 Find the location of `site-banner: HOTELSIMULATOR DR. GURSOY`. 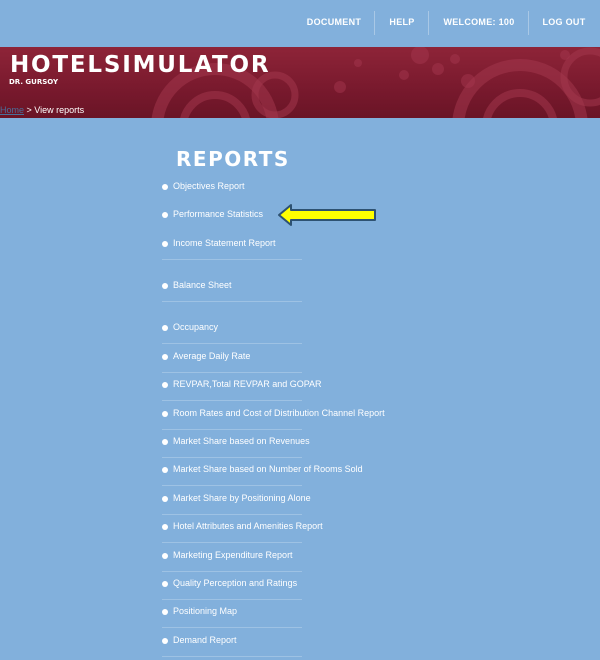

site-banner: HOTELSIMULATOR DR. GURSOY is located at coordinates (300, 82).